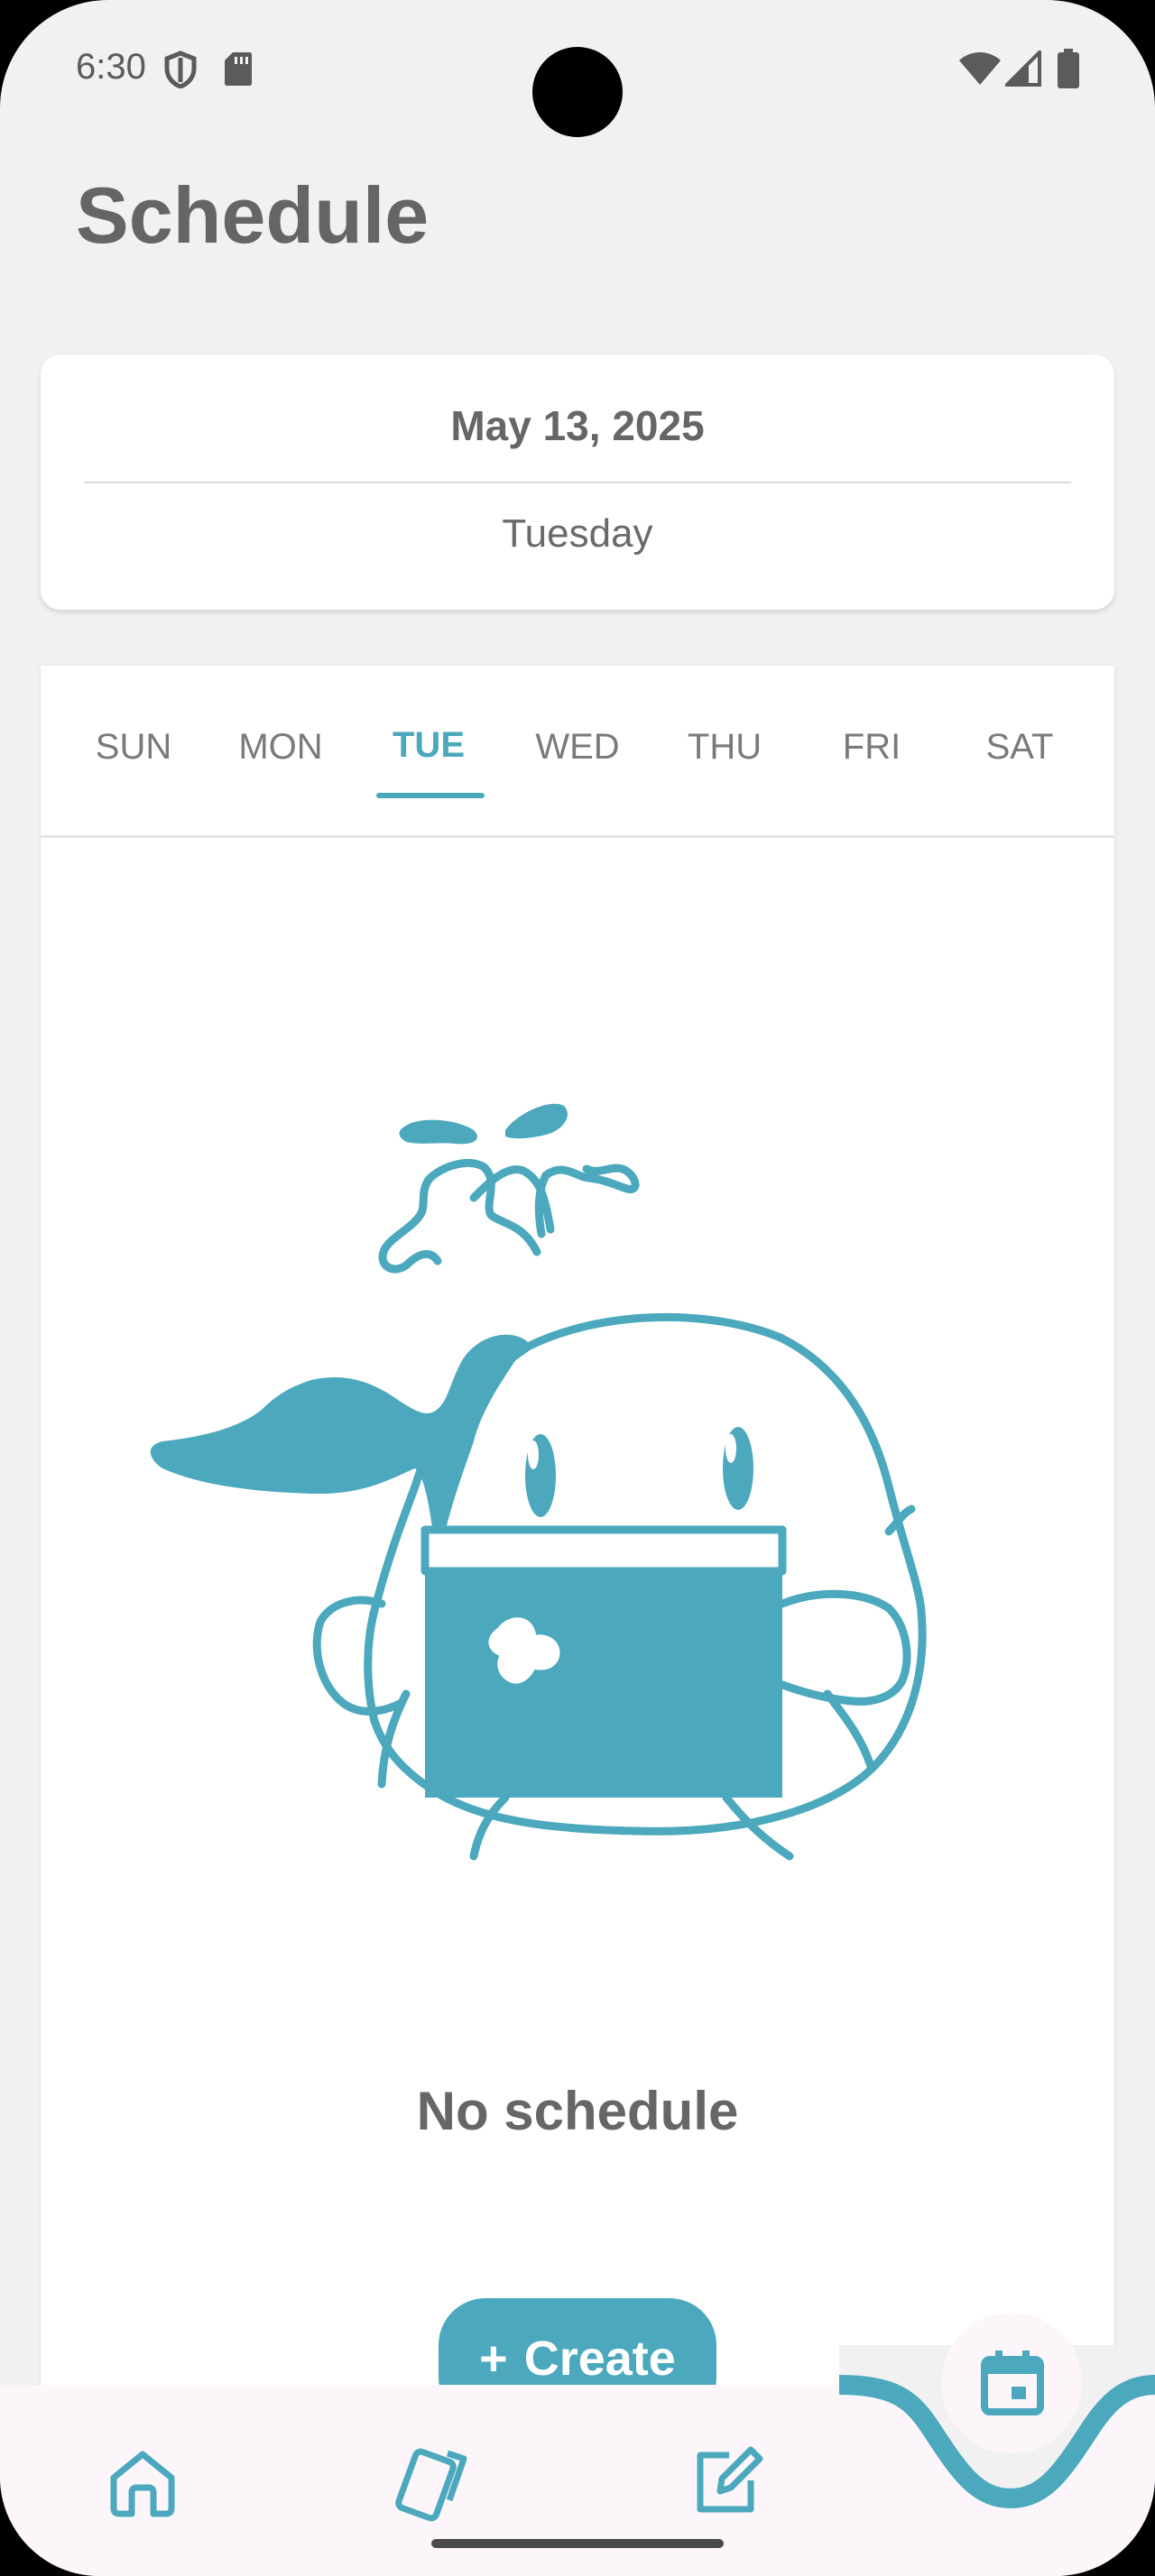 The width and height of the screenshot is (1155, 2576). What do you see at coordinates (430, 795) in the screenshot?
I see `tab-selected-indicator` at bounding box center [430, 795].